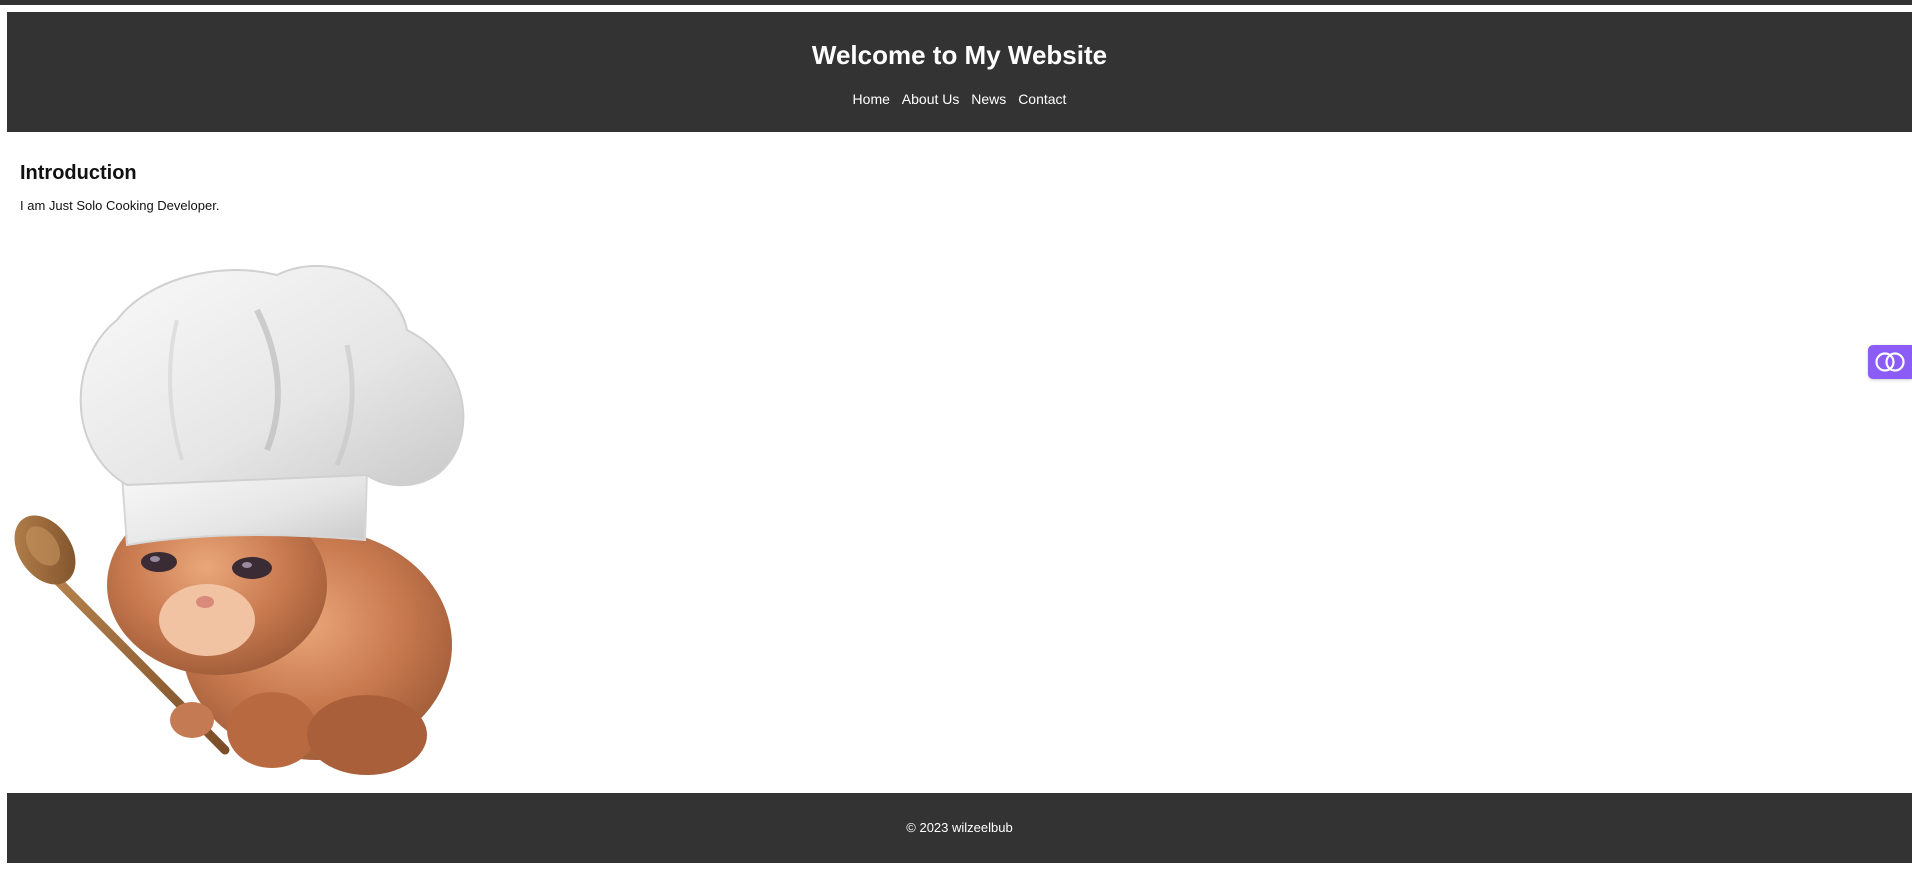 This screenshot has width=1912, height=871. I want to click on side-widget-button, so click(1890, 362).